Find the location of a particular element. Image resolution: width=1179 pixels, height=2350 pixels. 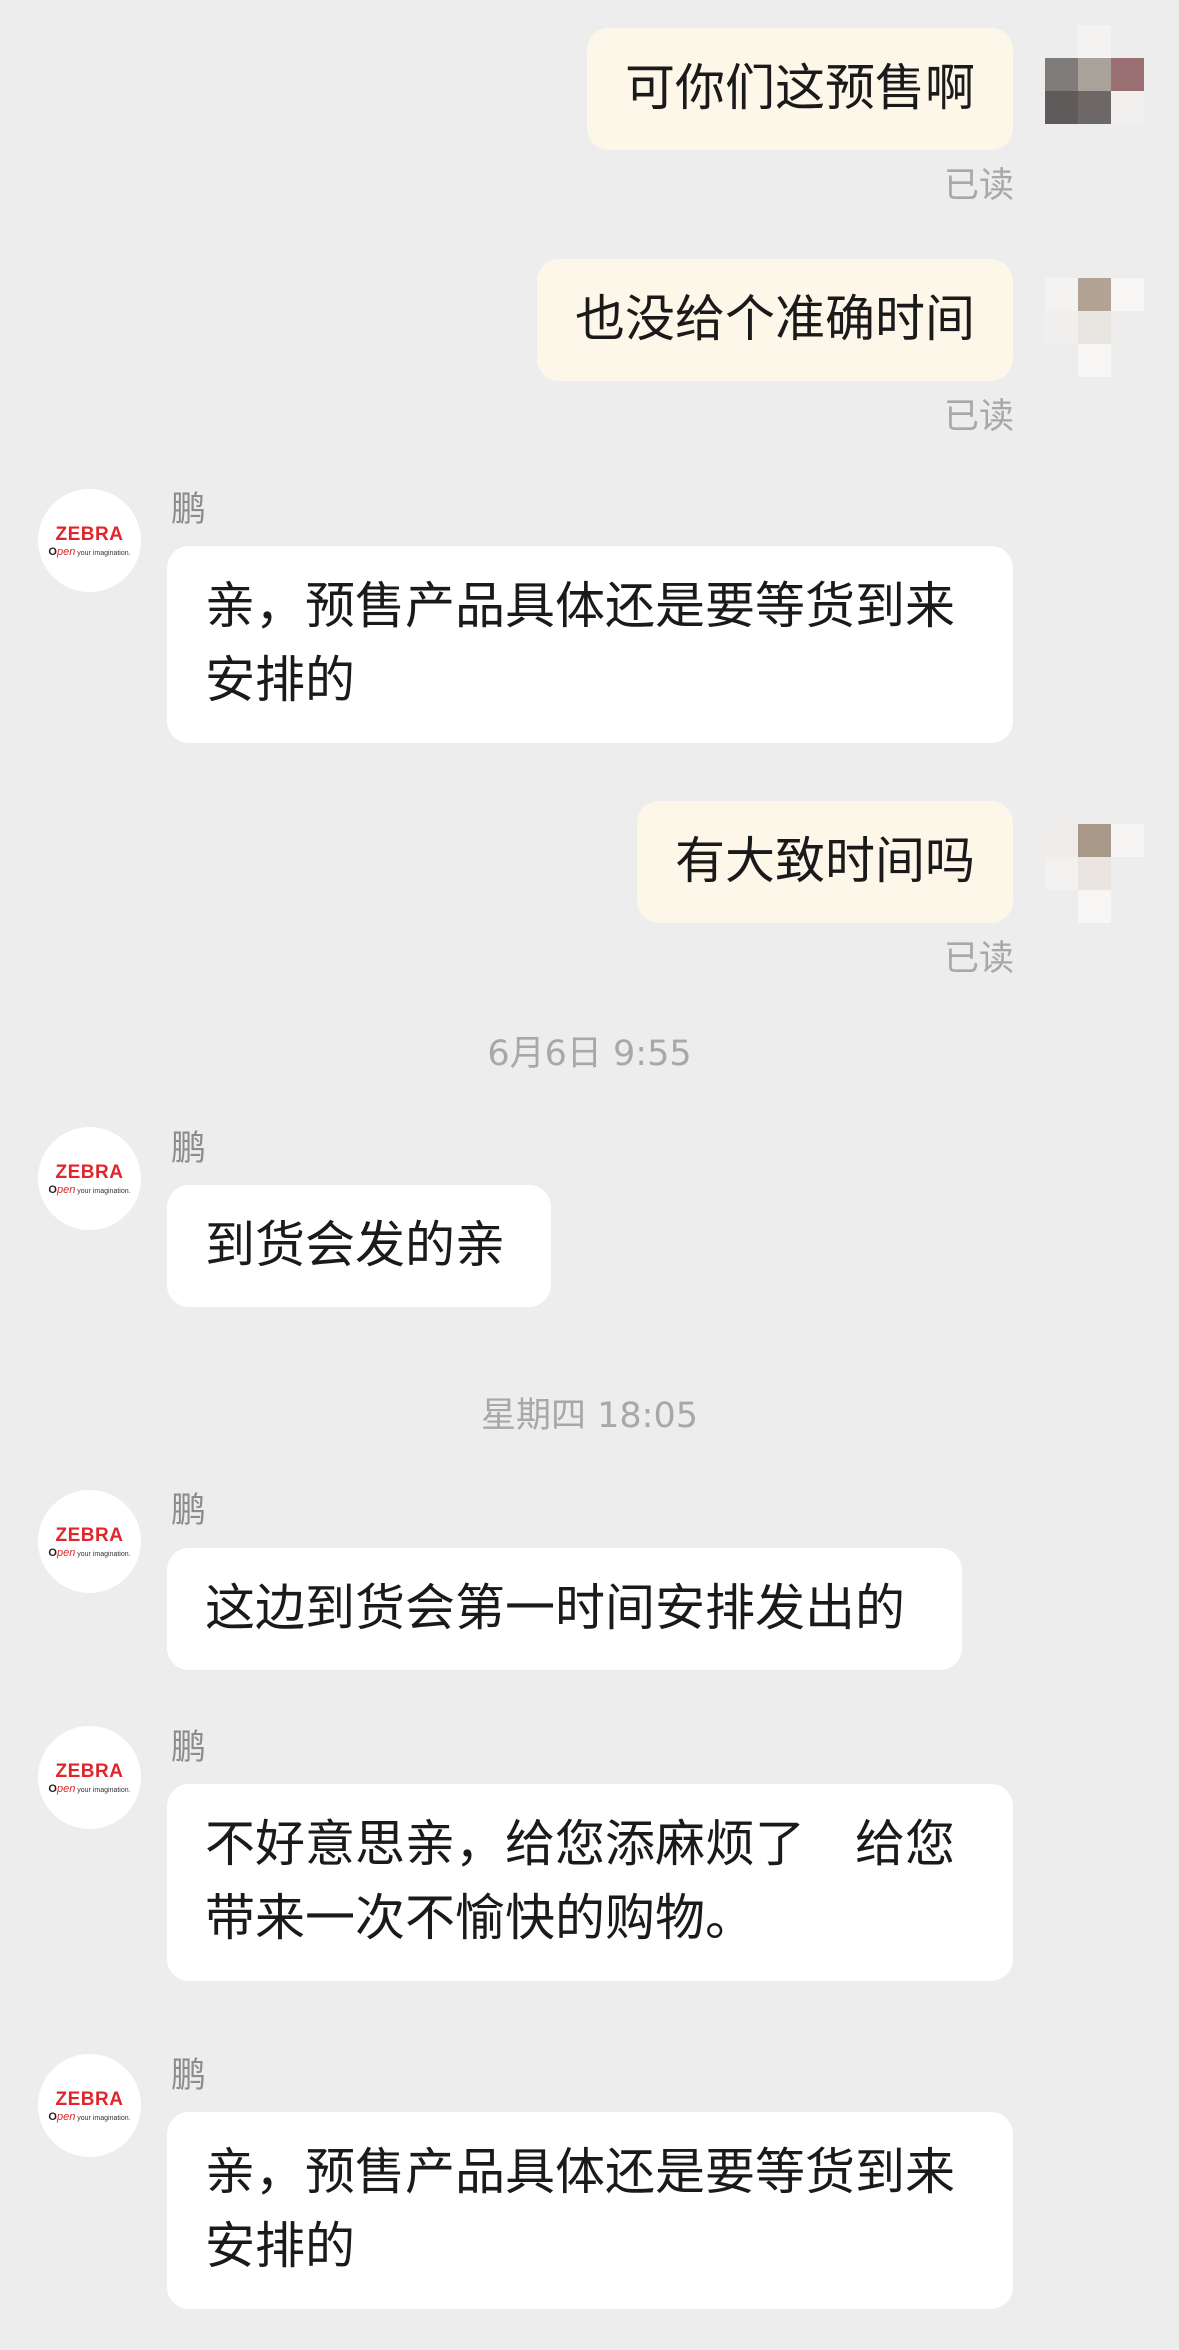

message-text: 有大致时间吗 is located at coordinates (825, 861).